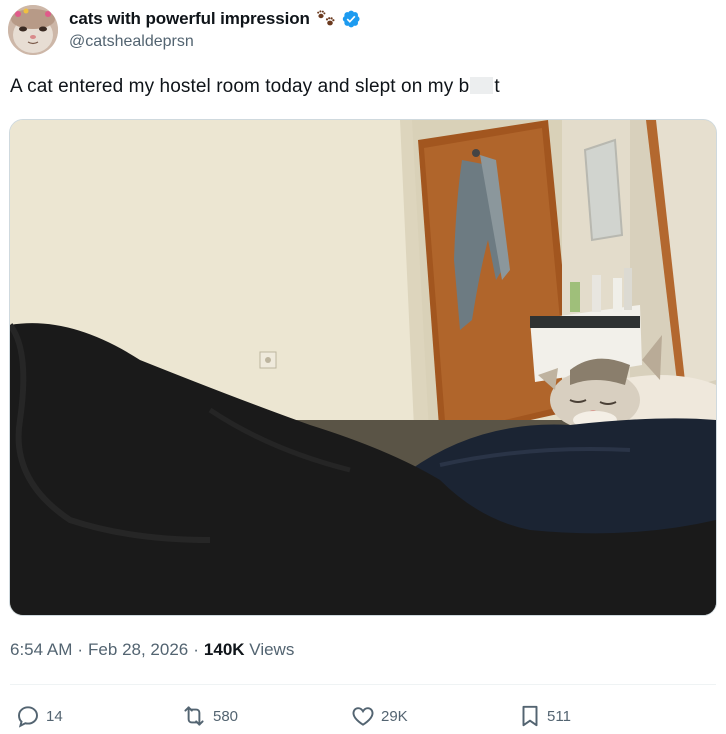 The width and height of the screenshot is (726, 734). What do you see at coordinates (209, 716) in the screenshot?
I see `repost-button: 580` at bounding box center [209, 716].